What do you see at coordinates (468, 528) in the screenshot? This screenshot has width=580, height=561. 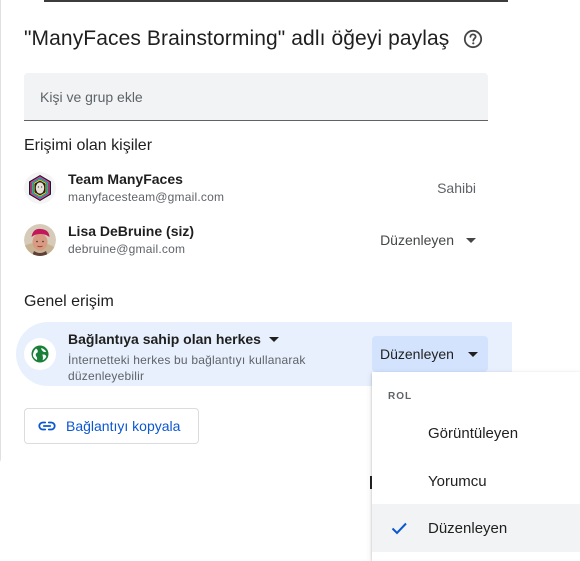 I see `role-option-label: Düzenleyen` at bounding box center [468, 528].